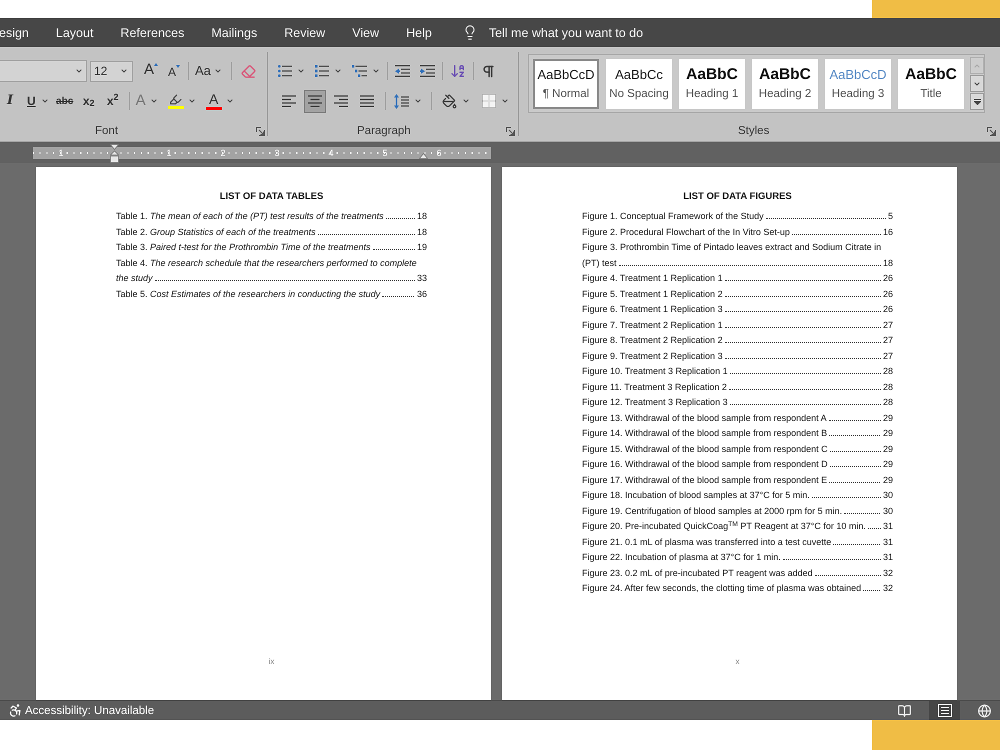  What do you see at coordinates (248, 293) in the screenshot?
I see `toc-entry-title: Table 5. Cost Estimates of the researchers in conducting the study` at bounding box center [248, 293].